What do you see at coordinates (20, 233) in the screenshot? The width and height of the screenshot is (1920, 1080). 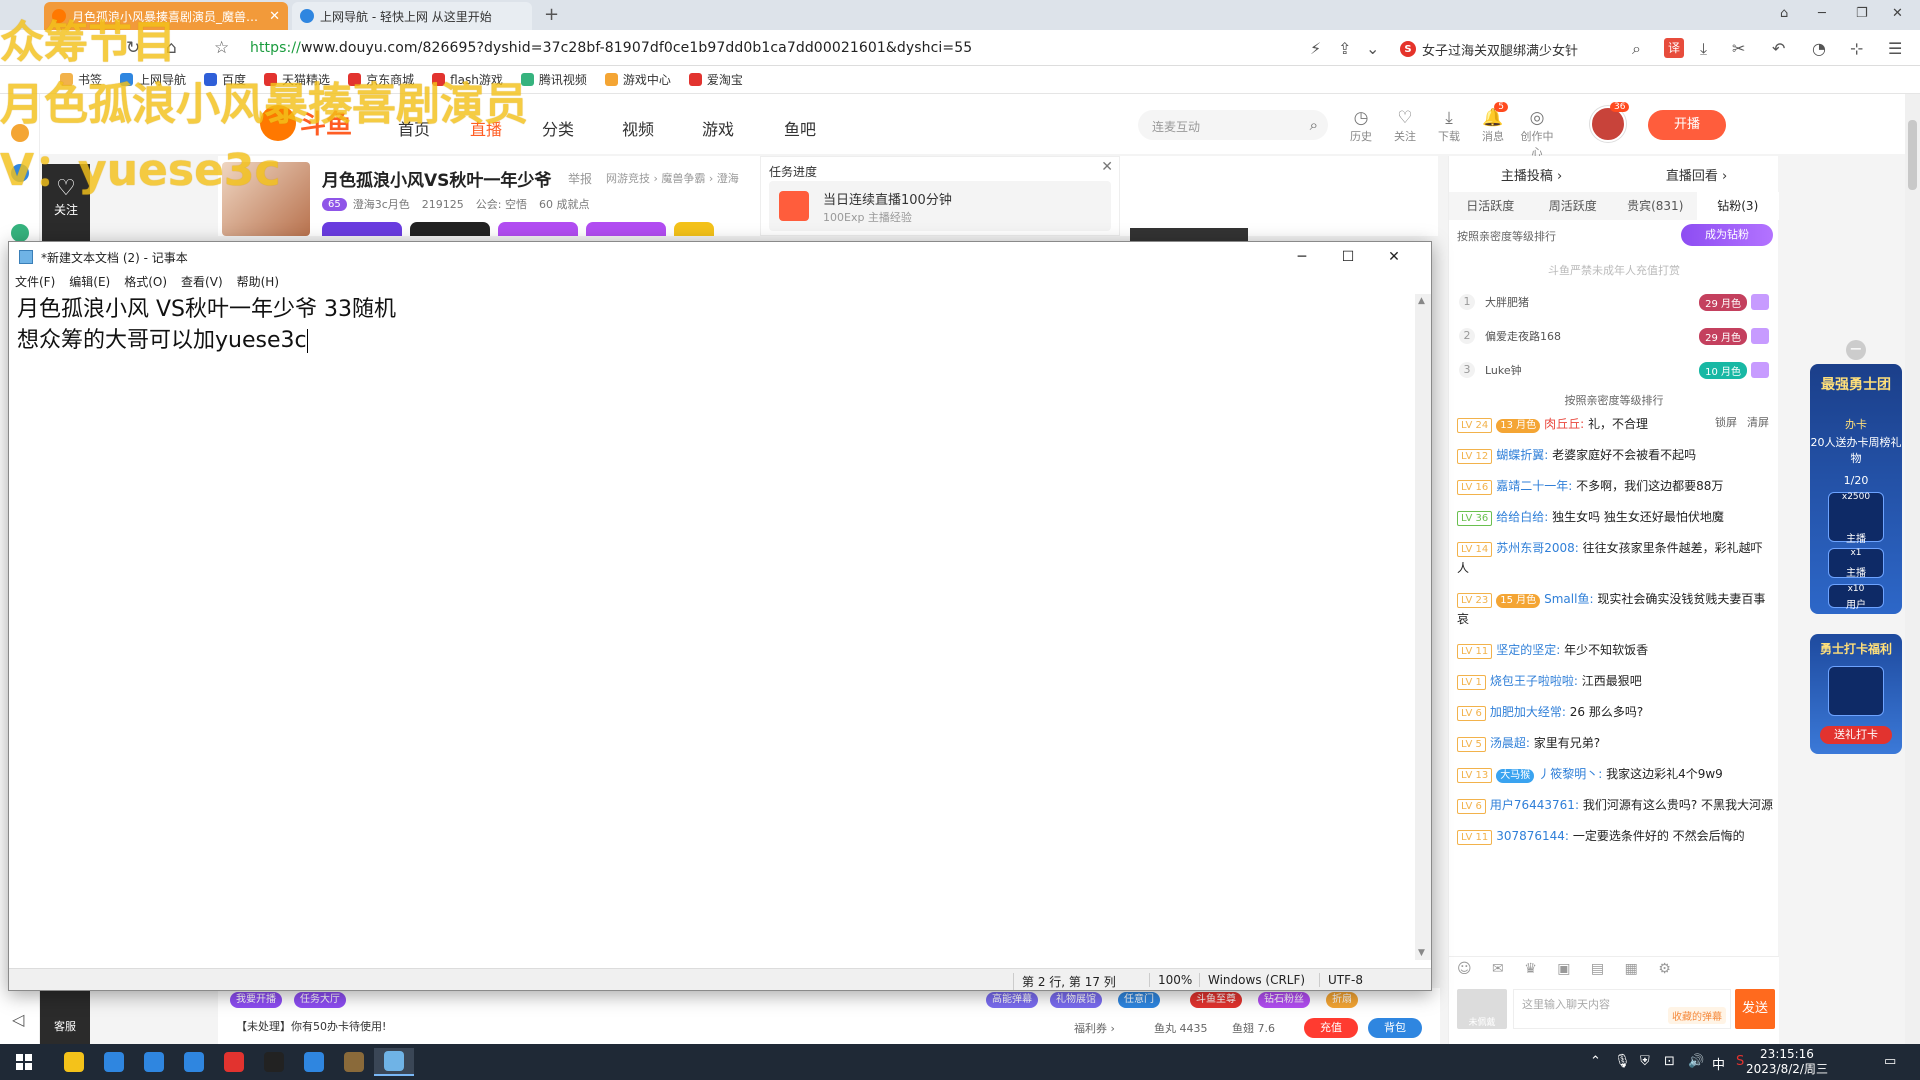 I see `wechat-icon` at bounding box center [20, 233].